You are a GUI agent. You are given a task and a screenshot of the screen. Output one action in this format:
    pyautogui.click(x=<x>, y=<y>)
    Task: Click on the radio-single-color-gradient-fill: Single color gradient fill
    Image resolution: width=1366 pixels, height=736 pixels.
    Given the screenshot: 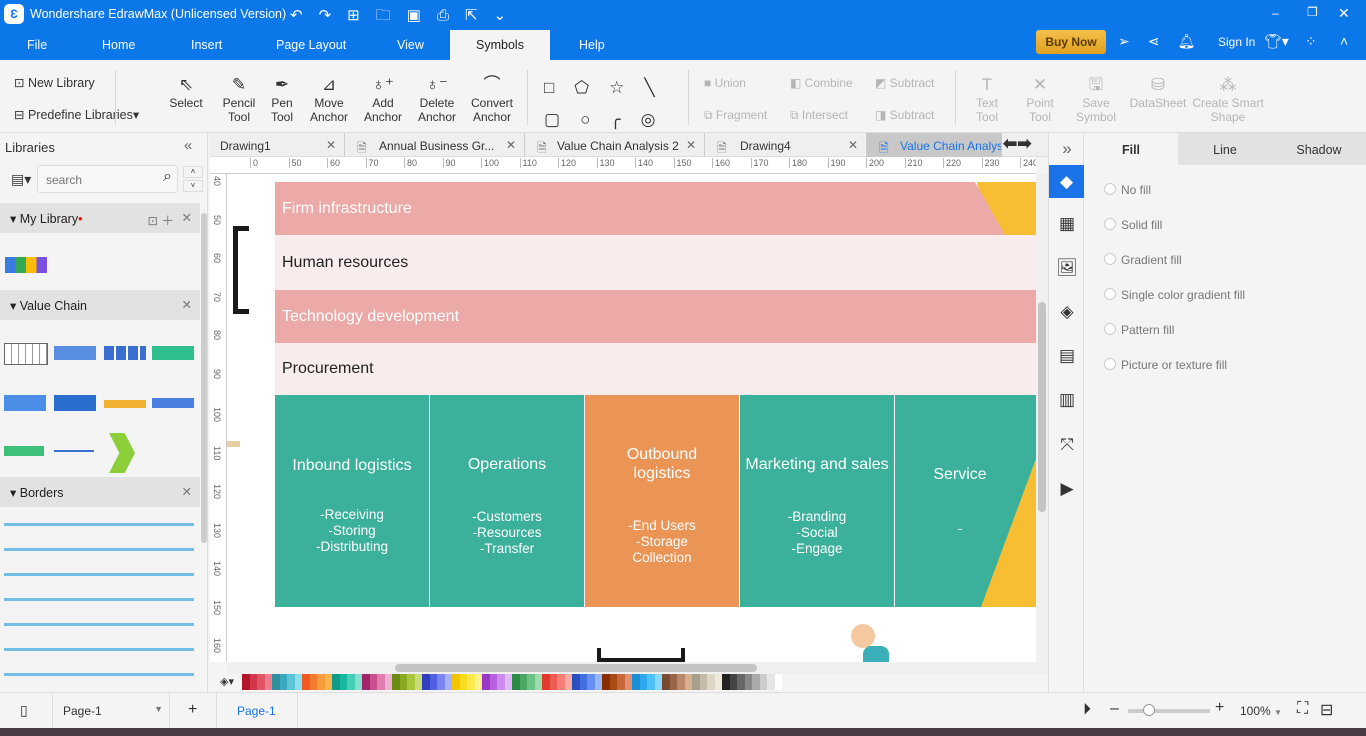 What is the action you would take?
    pyautogui.click(x=1174, y=295)
    